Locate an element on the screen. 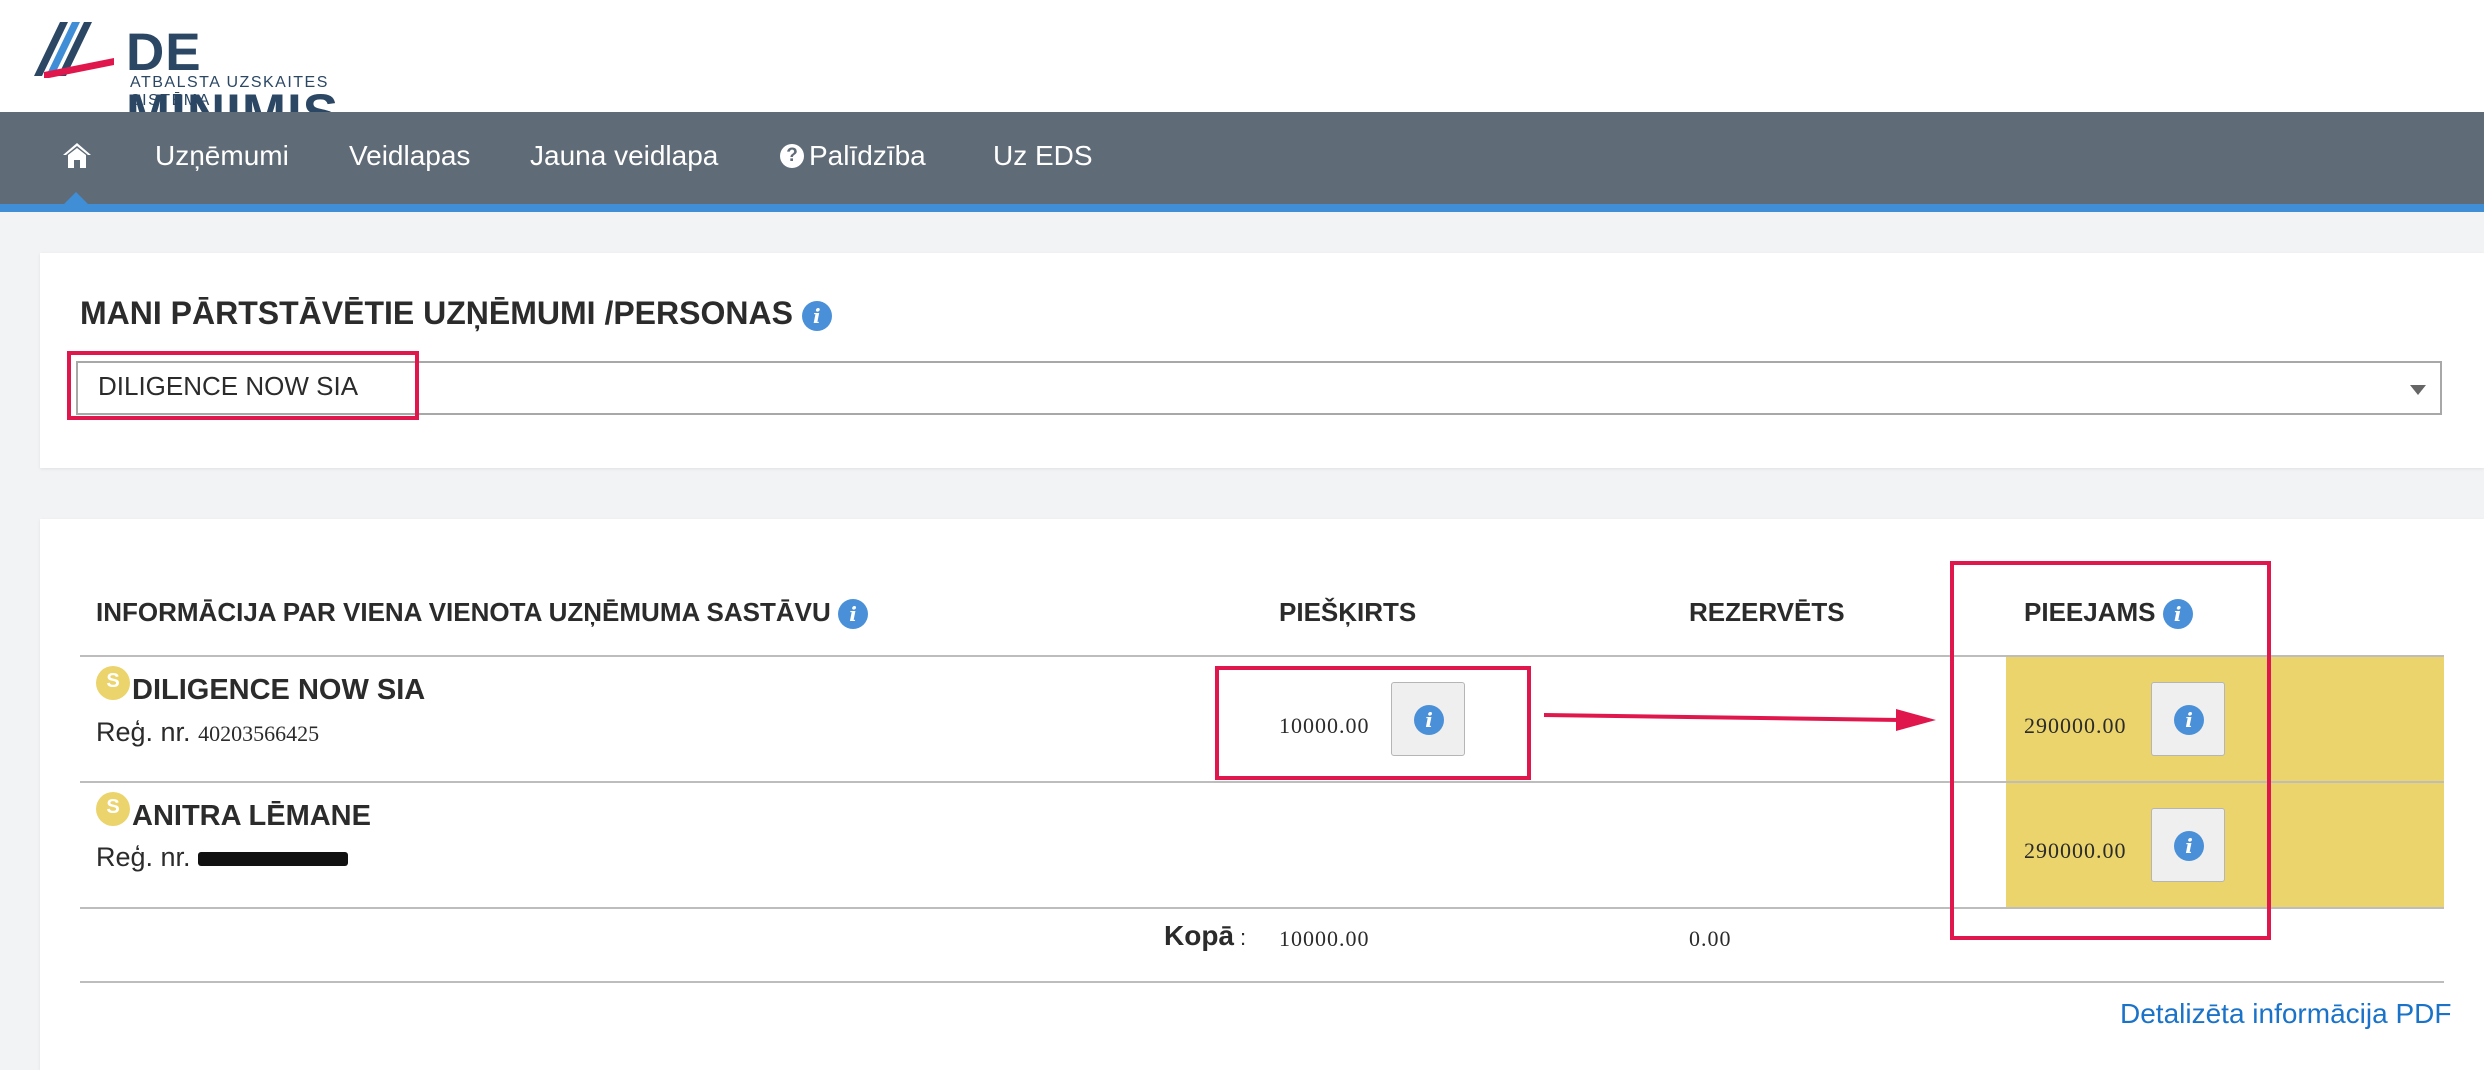 This screenshot has height=1070, width=2484. nav-item-label: Veidlapas is located at coordinates (410, 155).